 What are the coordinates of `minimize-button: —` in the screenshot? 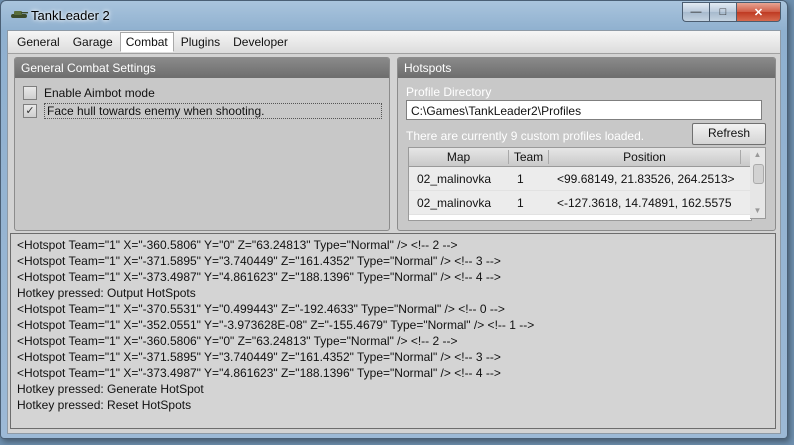 It's located at (695, 12).